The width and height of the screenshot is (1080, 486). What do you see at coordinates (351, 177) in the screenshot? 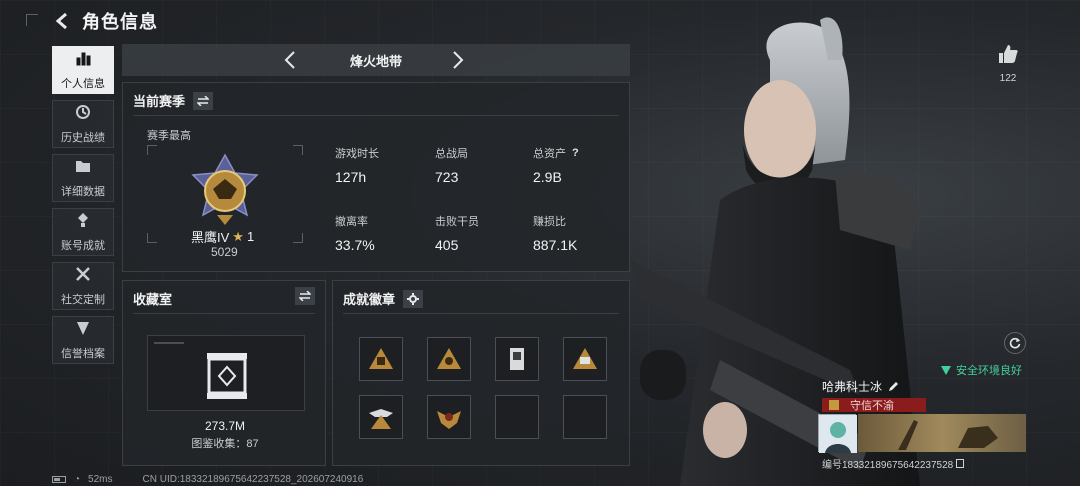
I see `stat-value: 127h` at bounding box center [351, 177].